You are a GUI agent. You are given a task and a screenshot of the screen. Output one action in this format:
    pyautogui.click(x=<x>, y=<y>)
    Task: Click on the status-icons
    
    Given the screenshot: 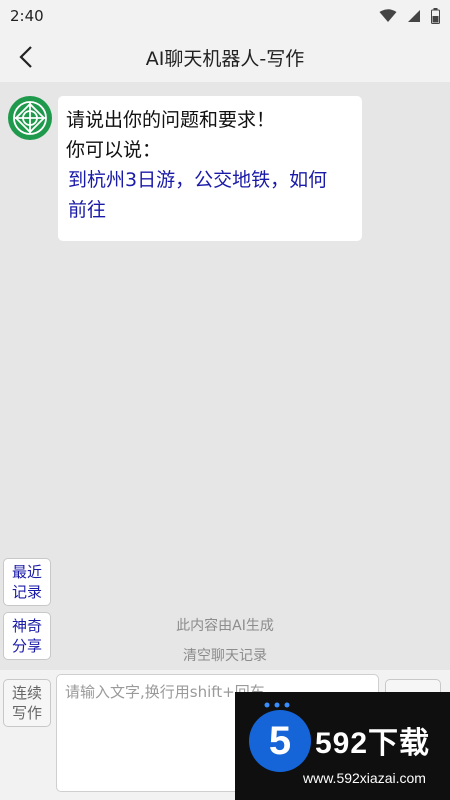 What is the action you would take?
    pyautogui.click(x=409, y=16)
    